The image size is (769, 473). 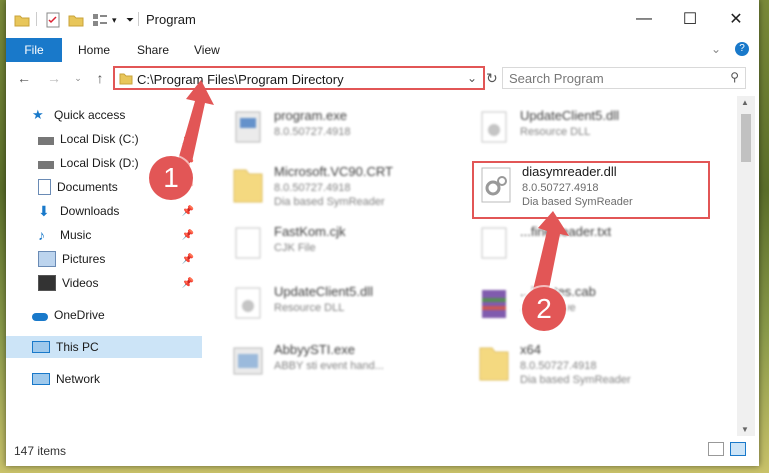 What do you see at coordinates (544, 309) in the screenshot?
I see `callout-2: 2` at bounding box center [544, 309].